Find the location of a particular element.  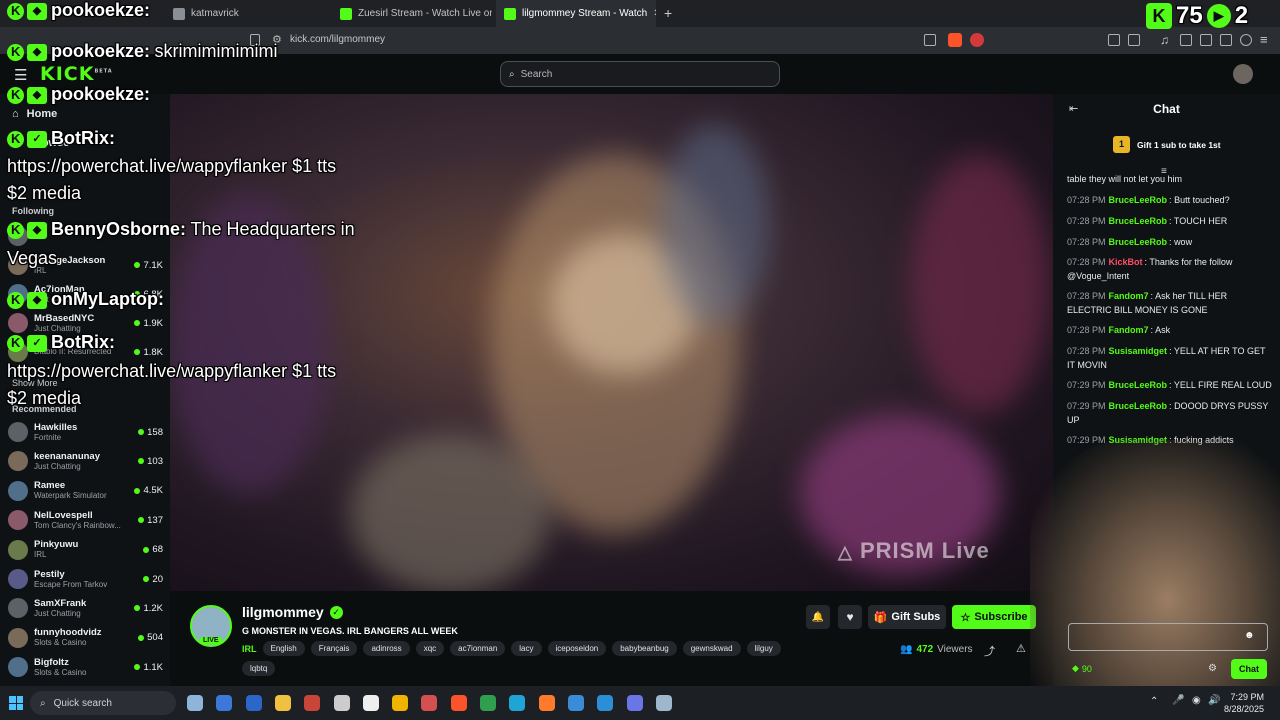

channel-name: lilgmommey is located at coordinates (283, 612).